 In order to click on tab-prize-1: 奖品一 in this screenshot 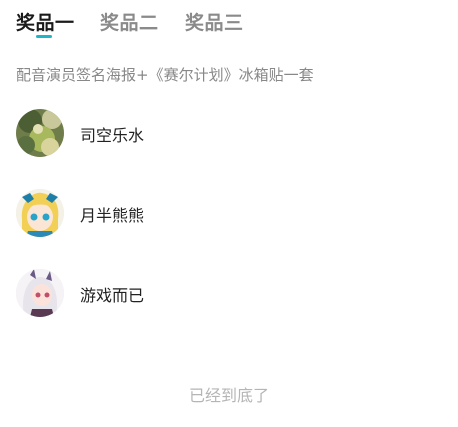, I will do `click(45, 21)`.